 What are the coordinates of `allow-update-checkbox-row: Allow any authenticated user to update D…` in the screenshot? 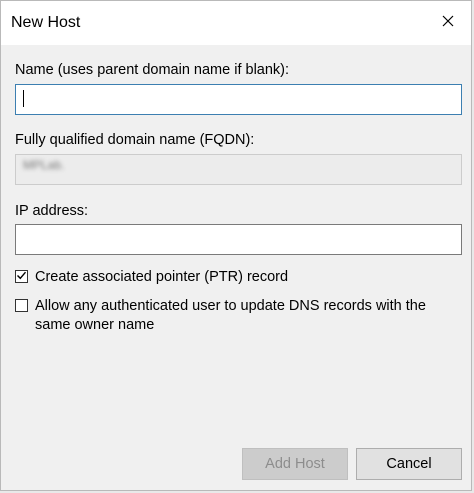 It's located at (240, 316).